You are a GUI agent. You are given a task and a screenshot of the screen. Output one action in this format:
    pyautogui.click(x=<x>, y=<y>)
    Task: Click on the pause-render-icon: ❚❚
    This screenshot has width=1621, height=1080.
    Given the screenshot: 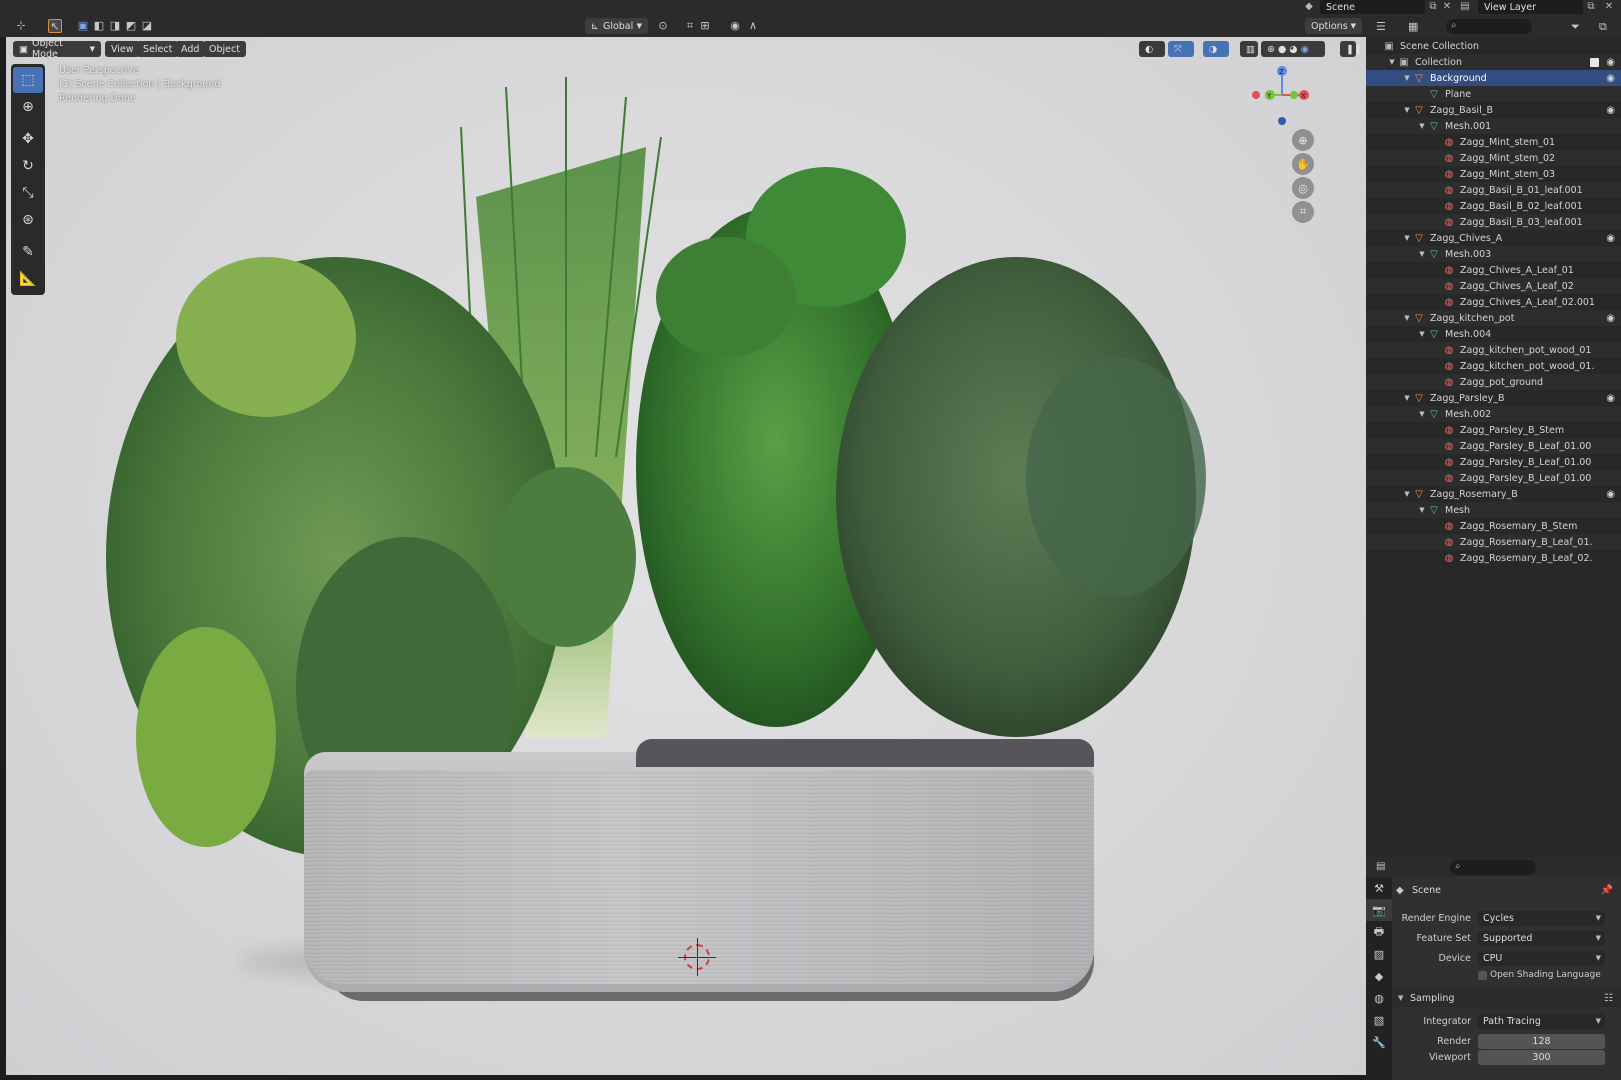 What is the action you would take?
    pyautogui.click(x=1351, y=49)
    